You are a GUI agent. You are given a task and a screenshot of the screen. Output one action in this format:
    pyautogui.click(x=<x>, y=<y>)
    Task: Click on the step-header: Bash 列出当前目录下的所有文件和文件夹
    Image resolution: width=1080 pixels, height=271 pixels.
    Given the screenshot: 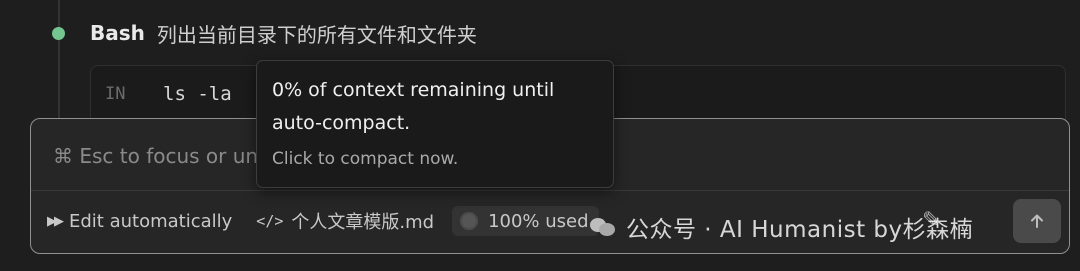 What is the action you would take?
    pyautogui.click(x=283, y=33)
    